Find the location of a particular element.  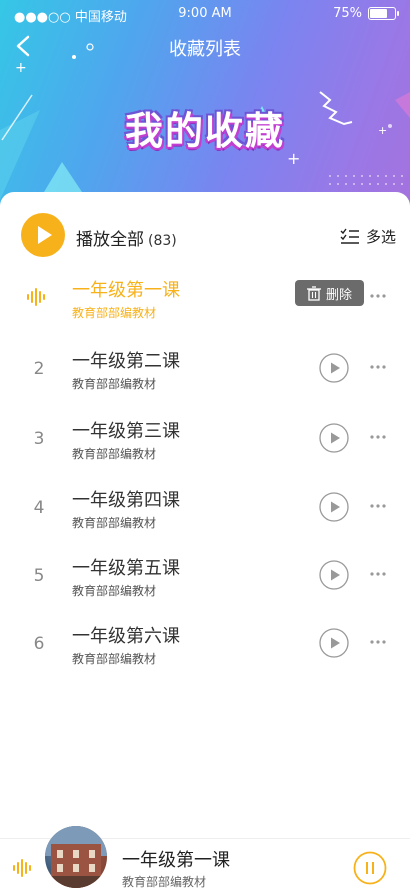

track-title: 一年级第三课 is located at coordinates (126, 431).